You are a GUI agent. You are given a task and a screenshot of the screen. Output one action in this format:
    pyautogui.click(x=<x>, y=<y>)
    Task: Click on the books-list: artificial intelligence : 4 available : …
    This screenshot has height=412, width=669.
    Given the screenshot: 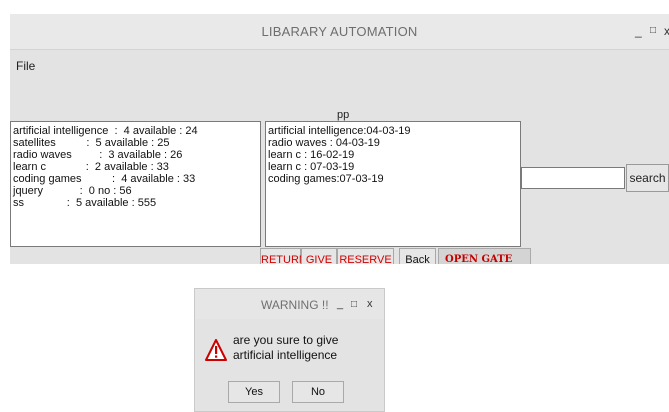 What is the action you would take?
    pyautogui.click(x=135, y=184)
    